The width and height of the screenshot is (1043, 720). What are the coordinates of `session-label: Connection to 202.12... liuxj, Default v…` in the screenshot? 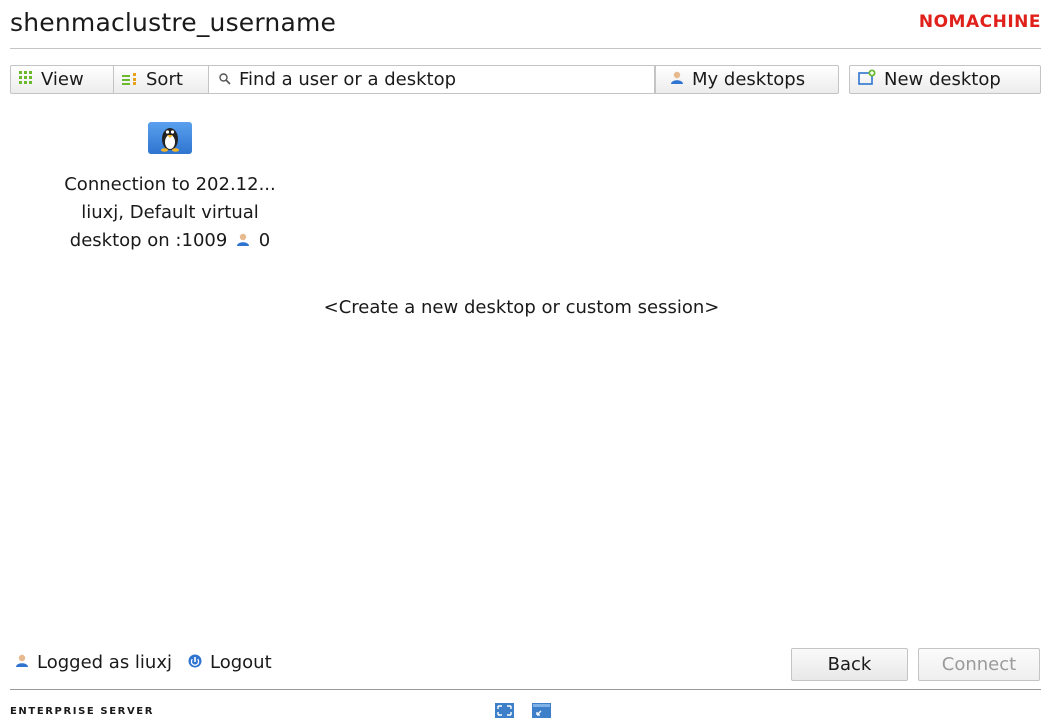 It's located at (170, 213).